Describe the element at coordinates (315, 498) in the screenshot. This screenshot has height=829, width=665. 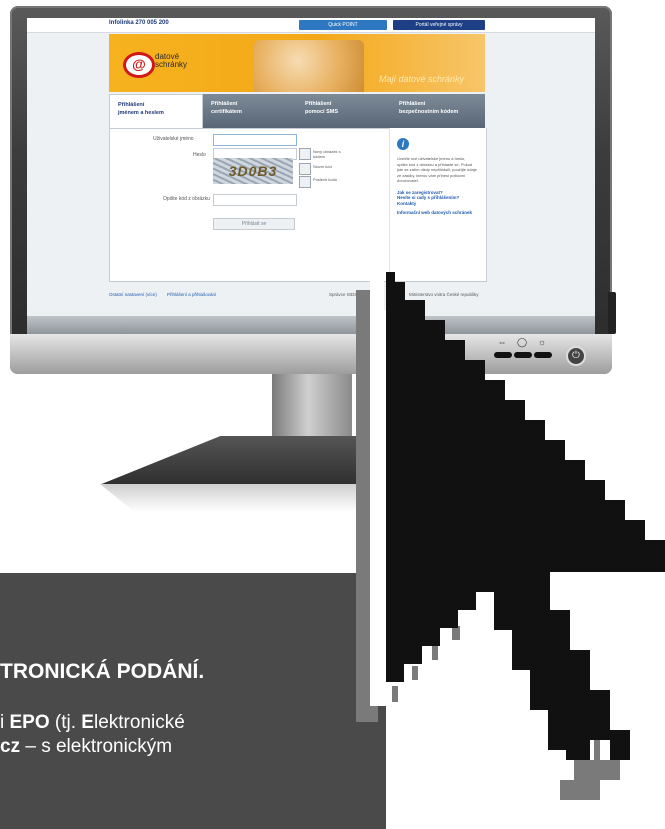
I see `monitor-stand-shadow` at that location.